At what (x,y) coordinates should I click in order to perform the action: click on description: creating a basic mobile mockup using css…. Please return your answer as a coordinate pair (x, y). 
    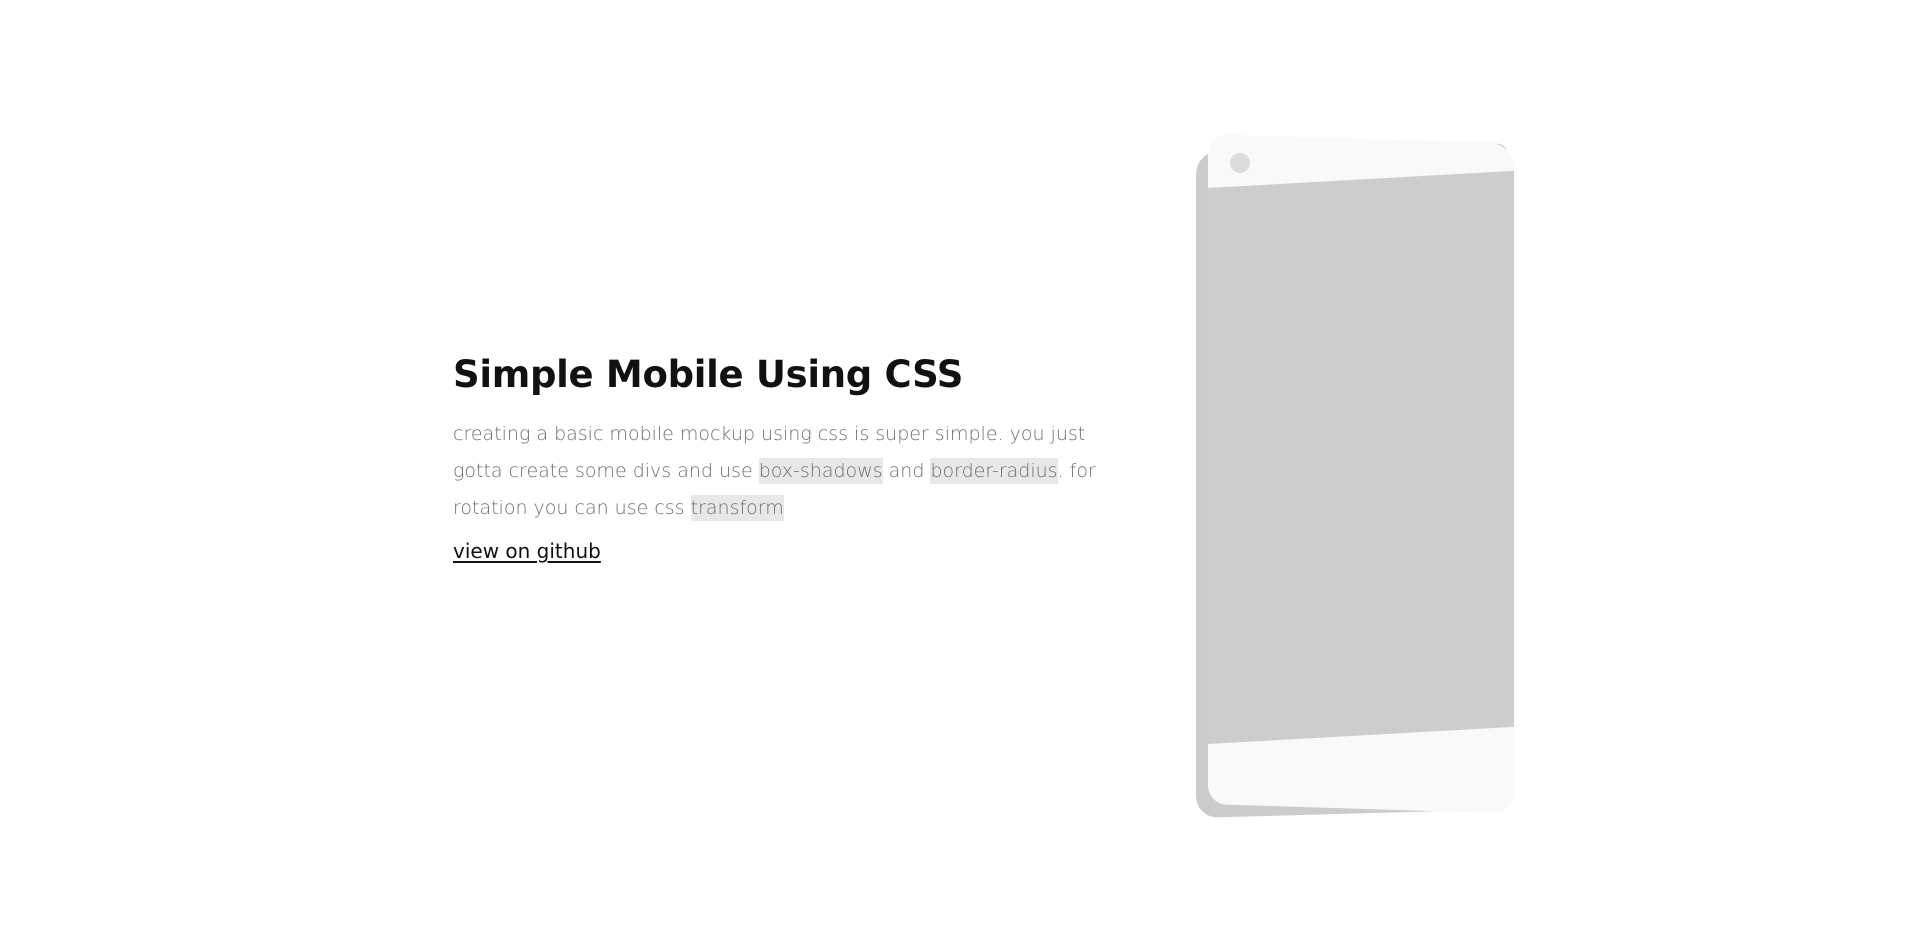
    Looking at the image, I should click on (798, 471).